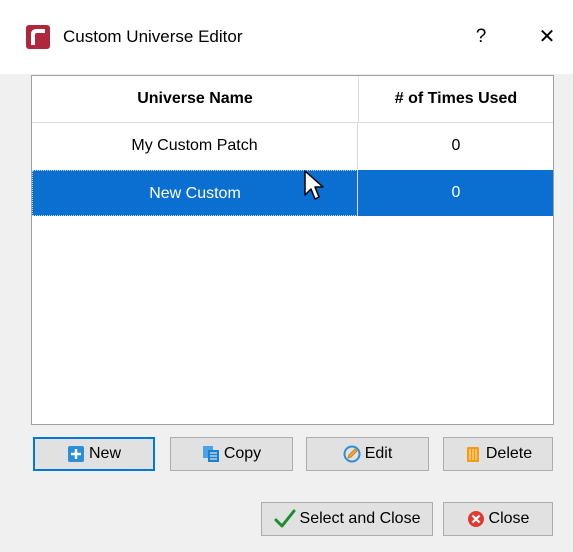 Image resolution: width=574 pixels, height=552 pixels. What do you see at coordinates (292, 193) in the screenshot?
I see `table-row-selected: New Custom 0` at bounding box center [292, 193].